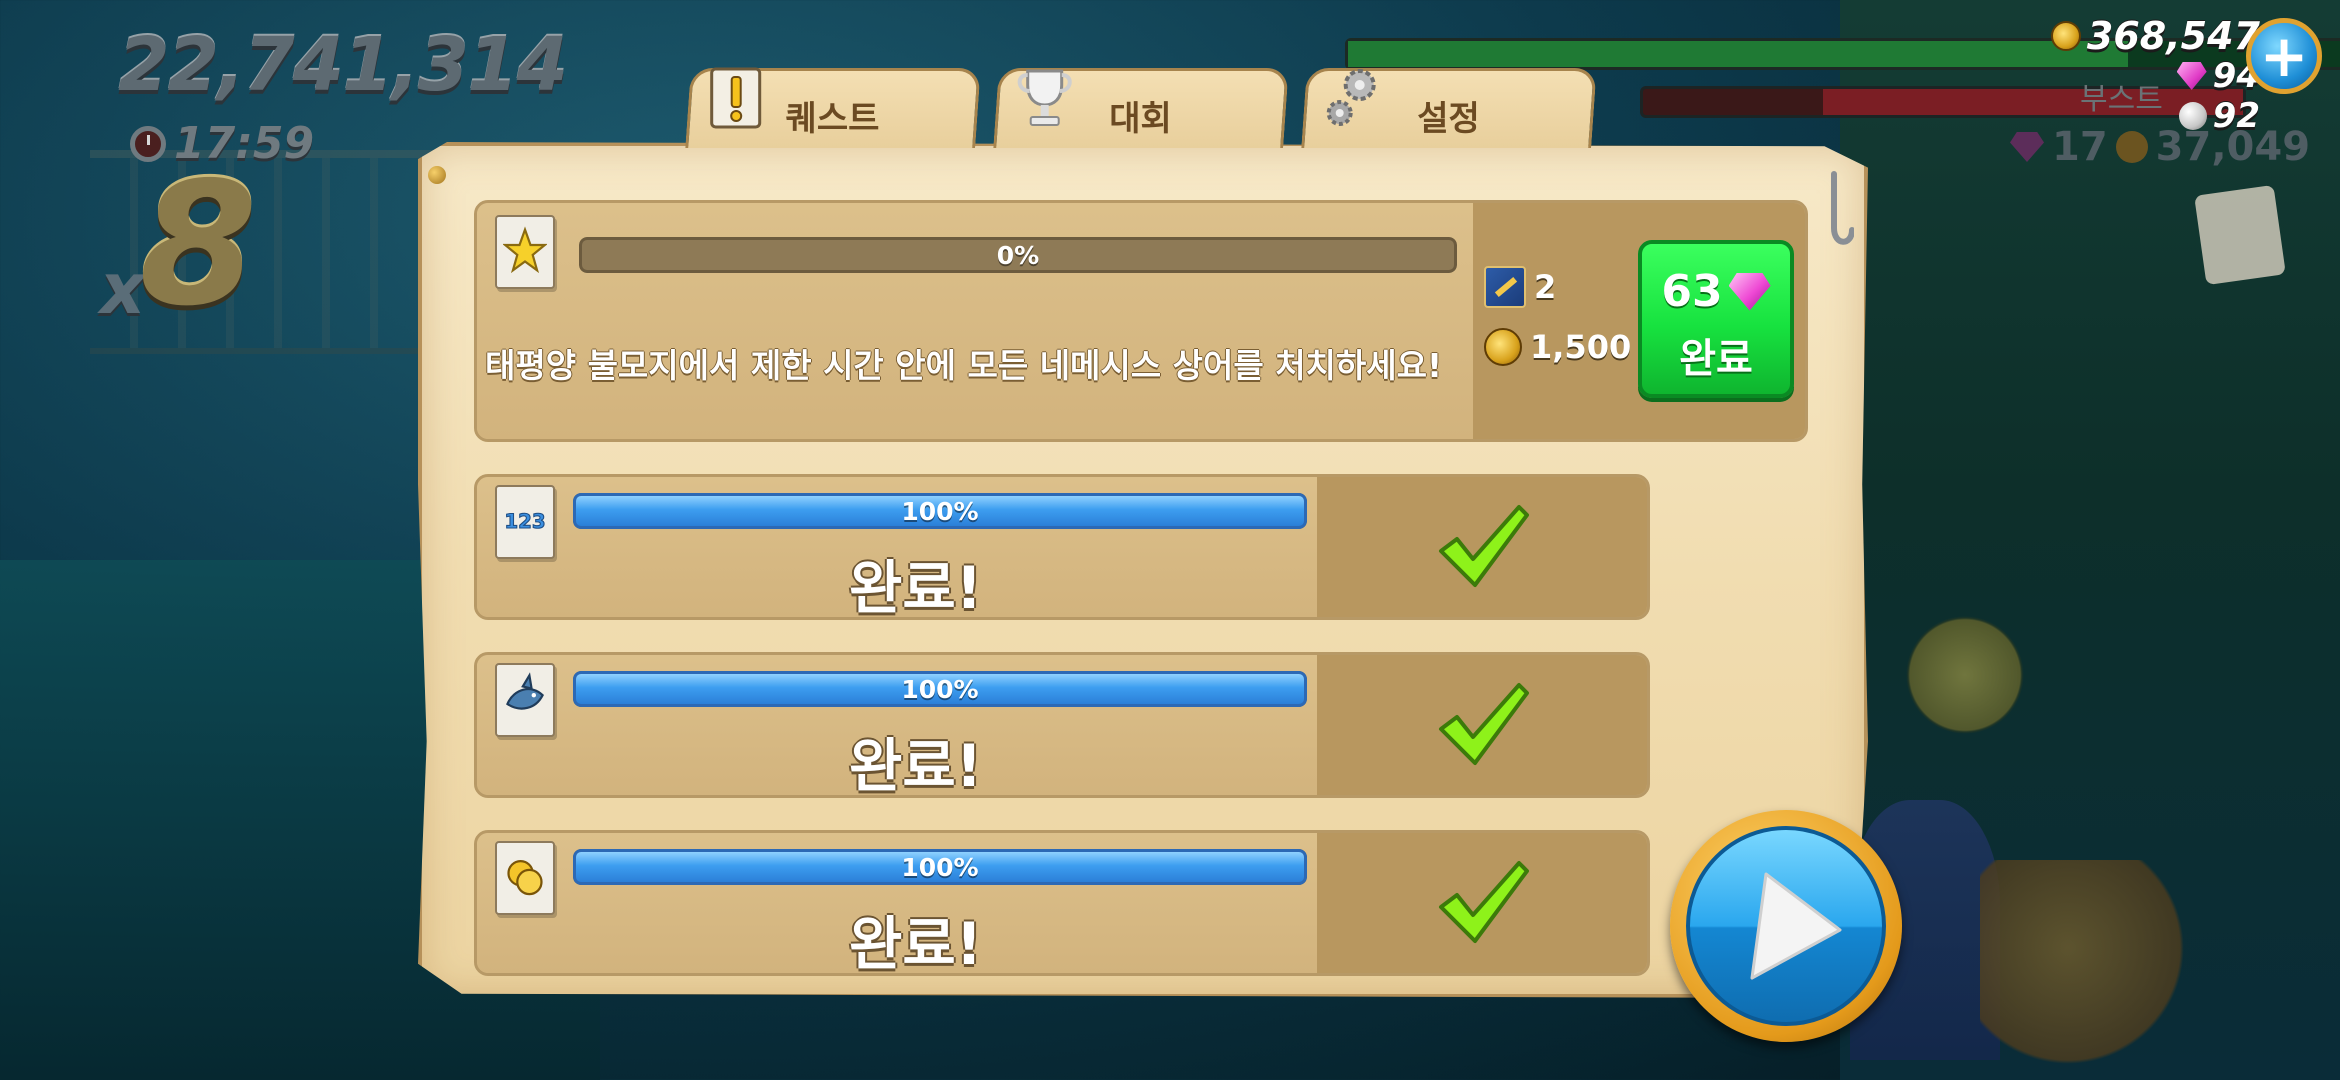 The width and height of the screenshot is (2340, 1080). What do you see at coordinates (1796, 926) in the screenshot?
I see `play-arrow-icon` at bounding box center [1796, 926].